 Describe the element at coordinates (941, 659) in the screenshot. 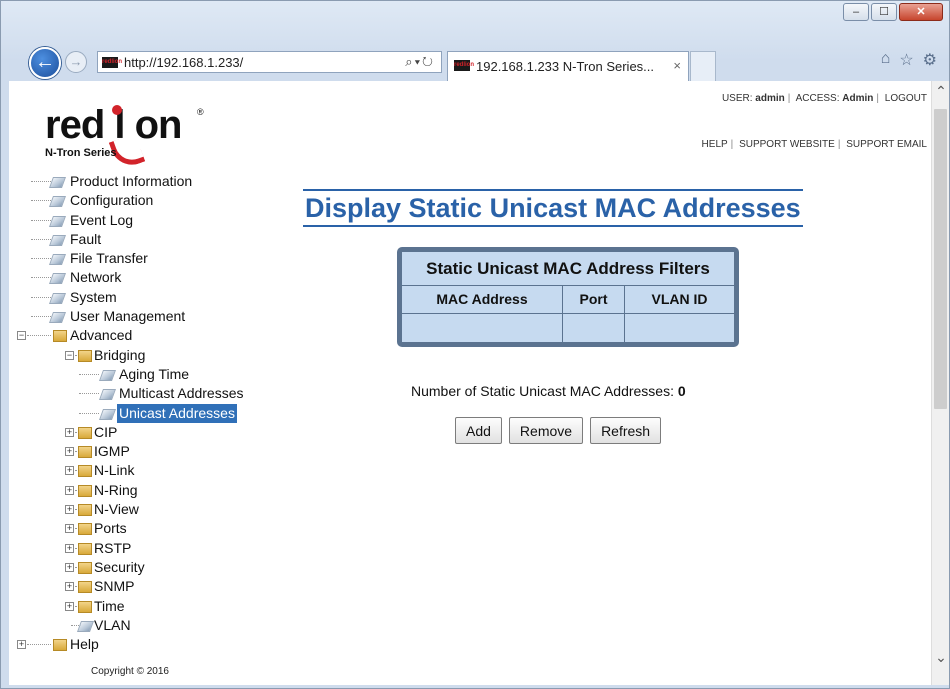

I see `scroll-down-icon: ⌄` at that location.